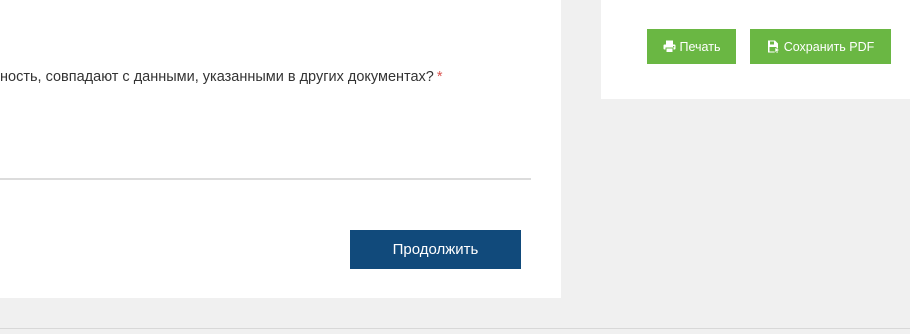 The height and width of the screenshot is (334, 910). I want to click on side-panel: Печать Сохранить PDF, so click(755, 49).